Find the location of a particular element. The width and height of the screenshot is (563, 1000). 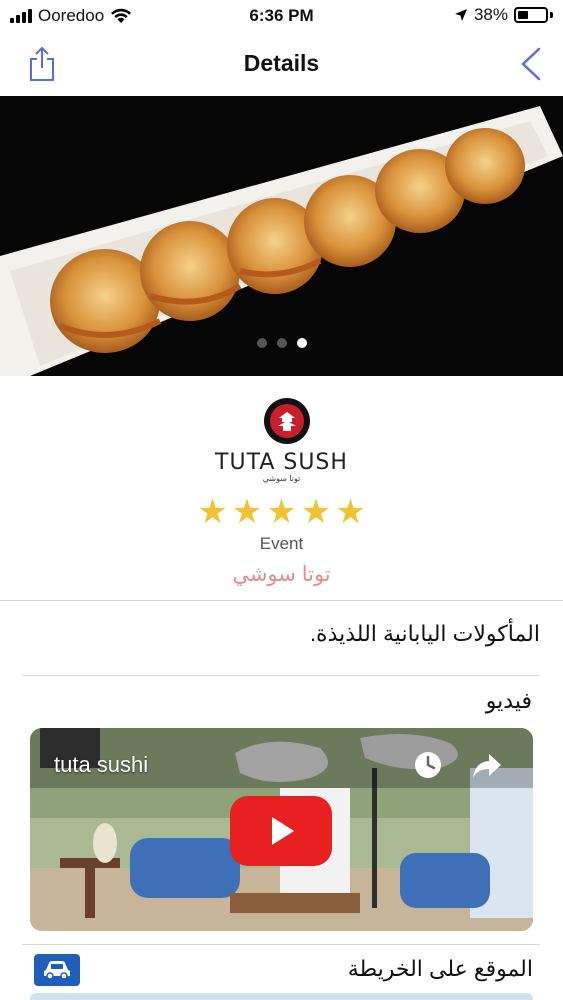

battery-fill is located at coordinates (523, 15).